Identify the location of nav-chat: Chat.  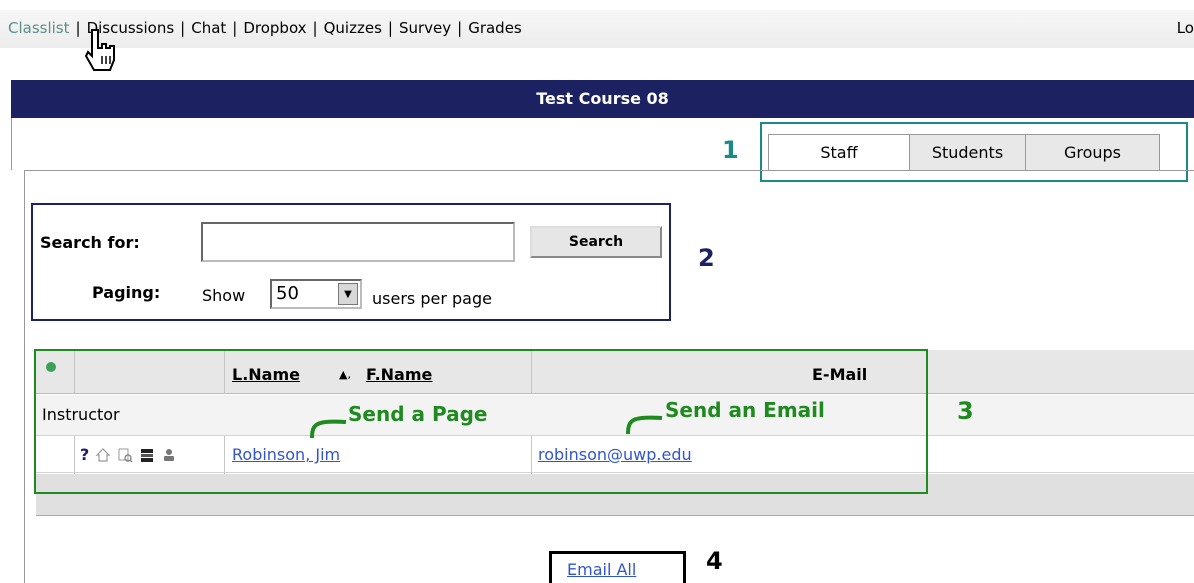
(208, 28).